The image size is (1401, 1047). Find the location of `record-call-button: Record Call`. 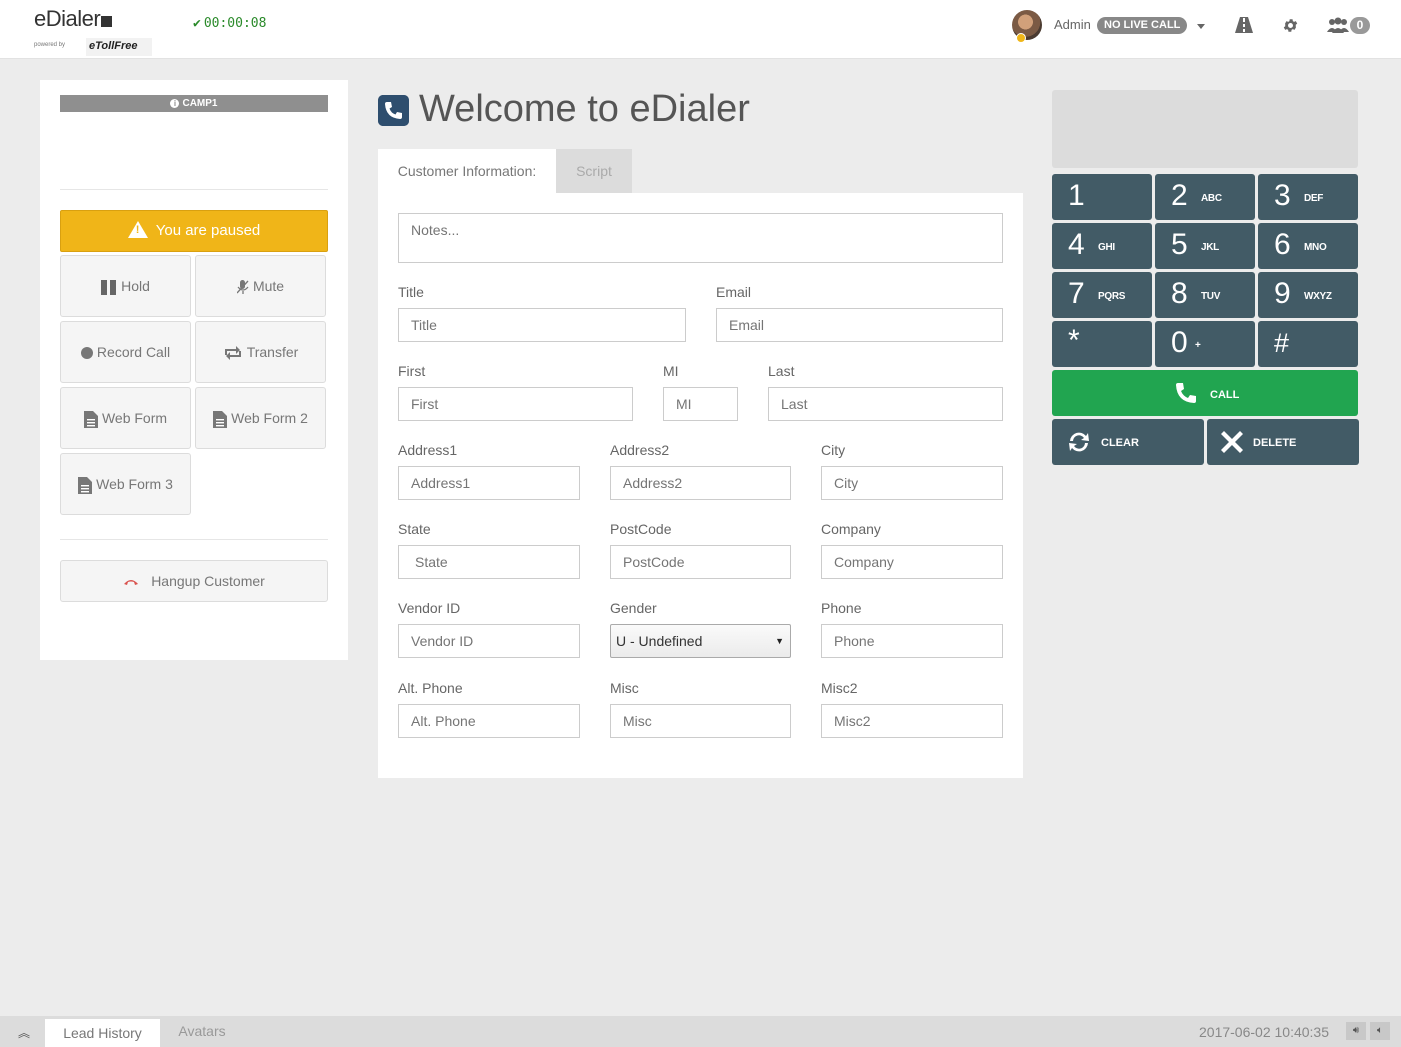

record-call-button: Record Call is located at coordinates (125, 352).